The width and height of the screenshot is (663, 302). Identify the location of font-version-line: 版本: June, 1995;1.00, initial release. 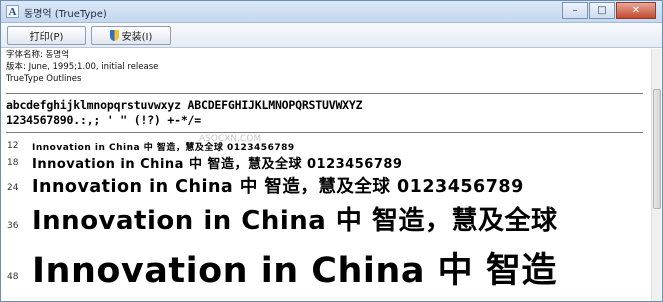
(82, 67).